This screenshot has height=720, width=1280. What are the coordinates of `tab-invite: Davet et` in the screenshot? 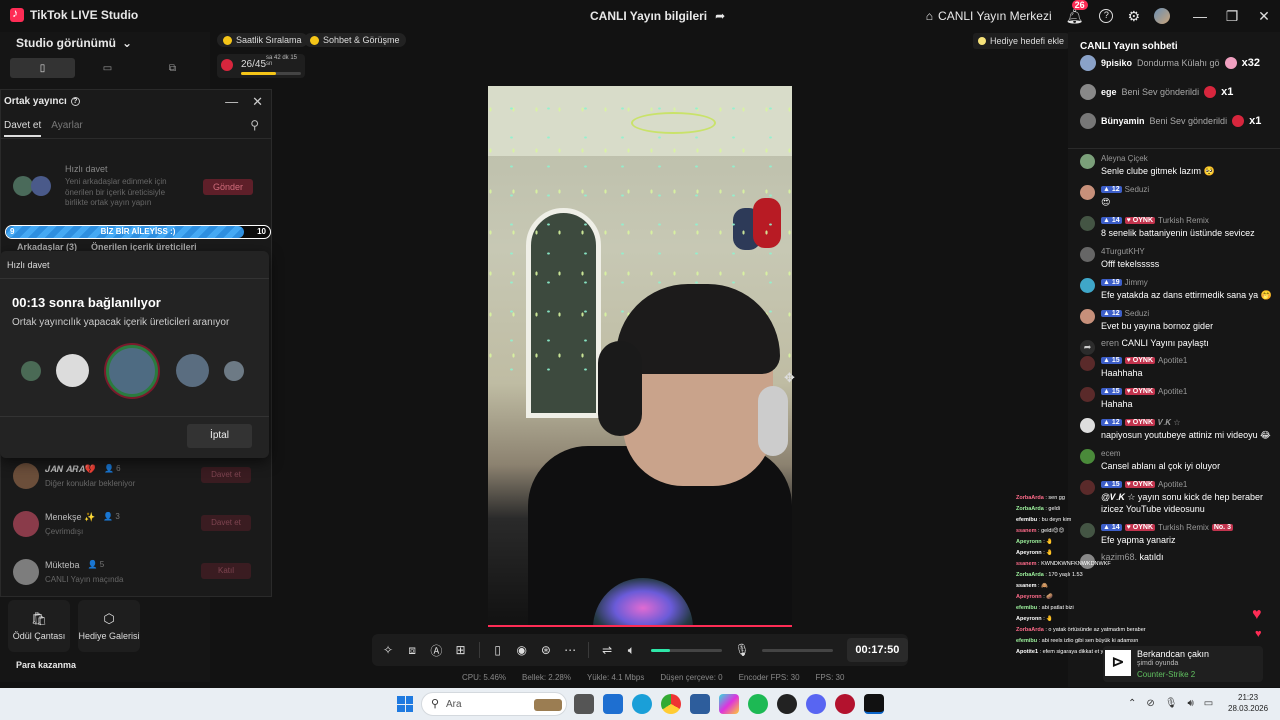 It's located at (23, 128).